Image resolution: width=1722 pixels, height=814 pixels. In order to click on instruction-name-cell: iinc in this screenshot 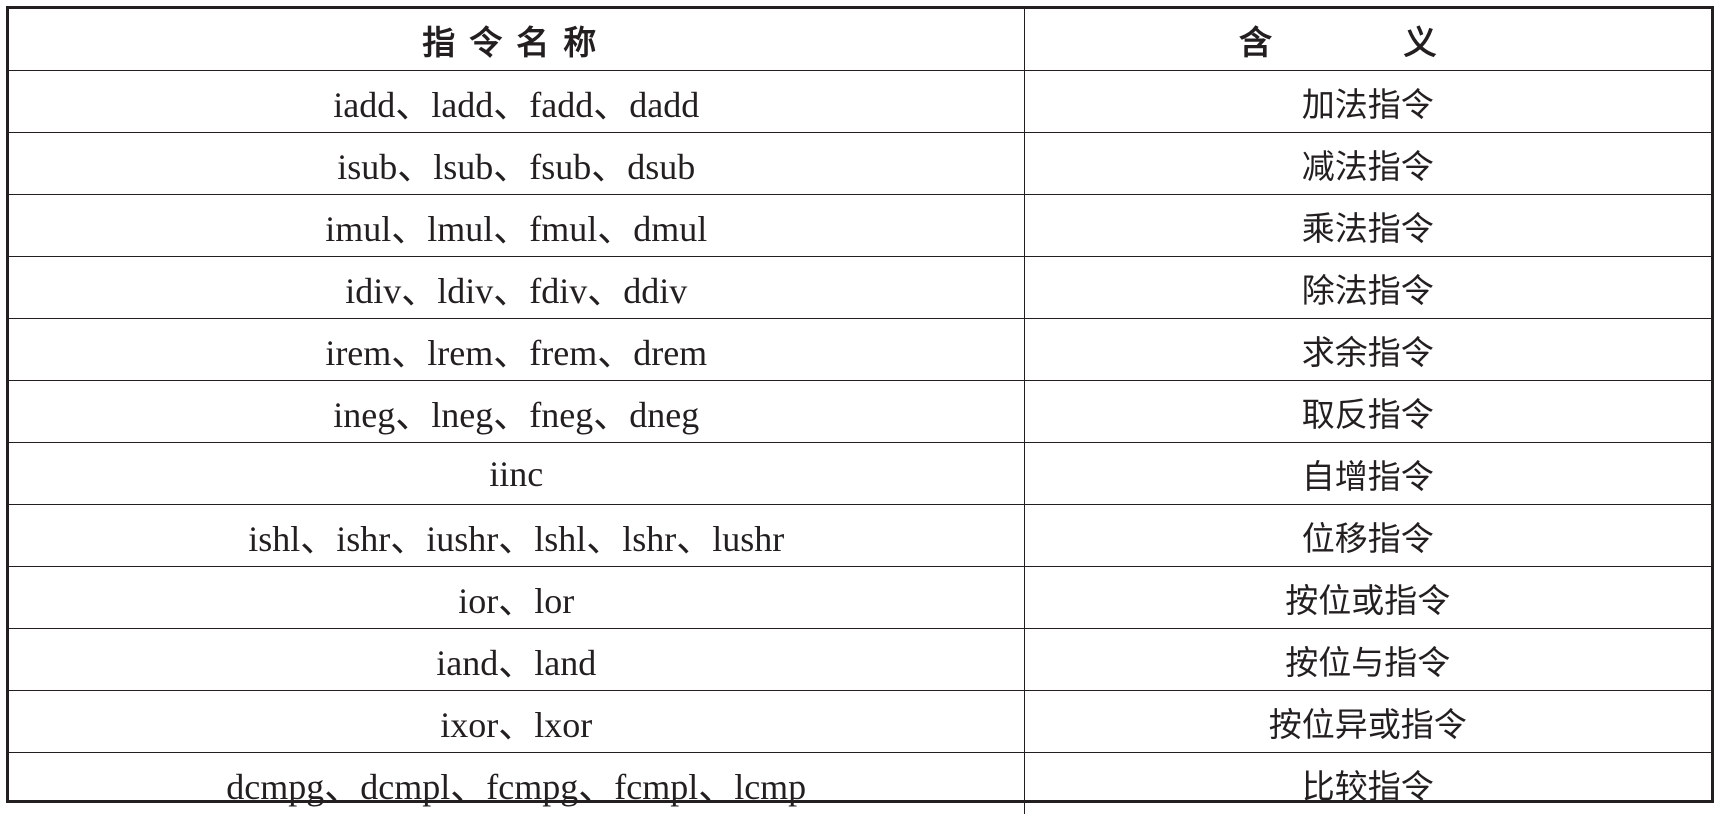, I will do `click(516, 474)`.